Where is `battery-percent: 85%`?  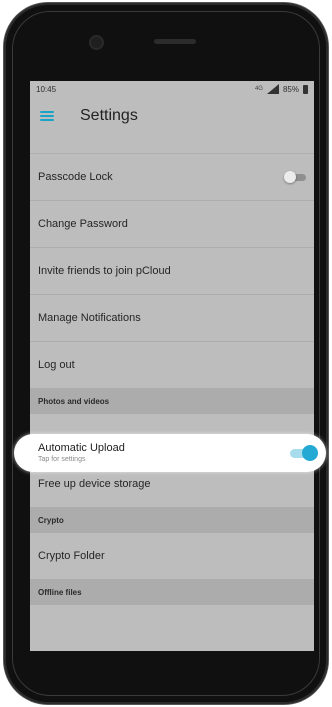 battery-percent: 85% is located at coordinates (290, 89).